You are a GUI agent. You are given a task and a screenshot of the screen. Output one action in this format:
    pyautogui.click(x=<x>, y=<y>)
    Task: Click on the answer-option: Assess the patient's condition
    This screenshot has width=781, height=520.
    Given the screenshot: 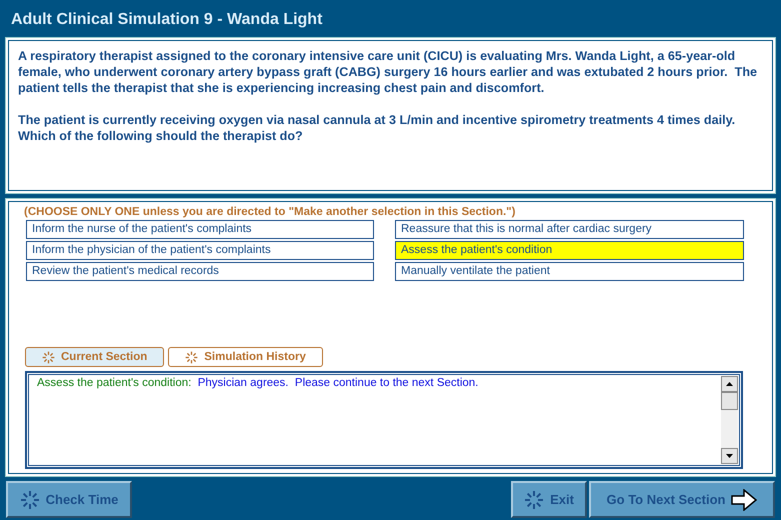 What is the action you would take?
    pyautogui.click(x=569, y=250)
    